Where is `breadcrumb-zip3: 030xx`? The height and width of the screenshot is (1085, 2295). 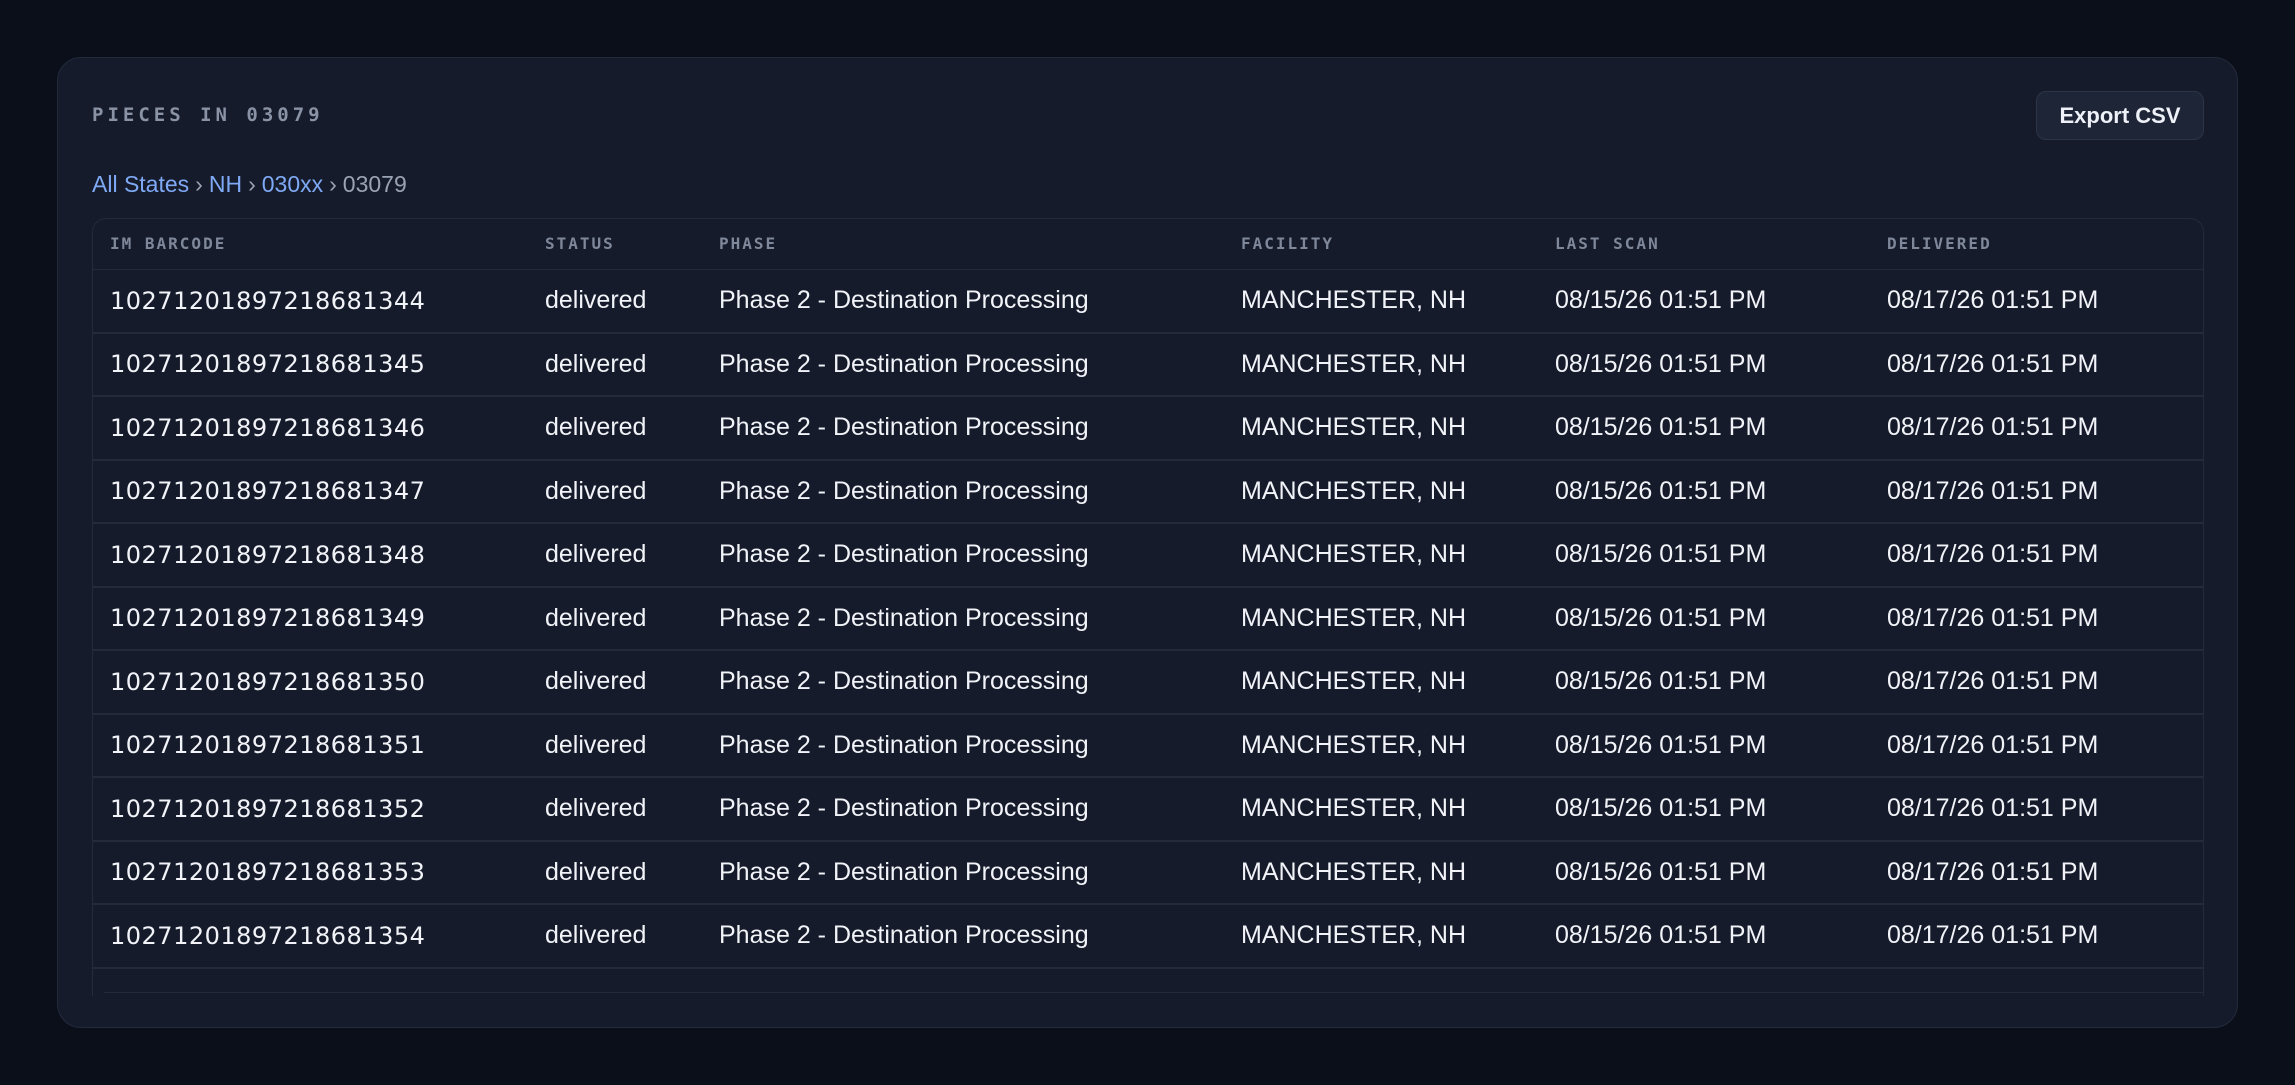 breadcrumb-zip3: 030xx is located at coordinates (292, 184).